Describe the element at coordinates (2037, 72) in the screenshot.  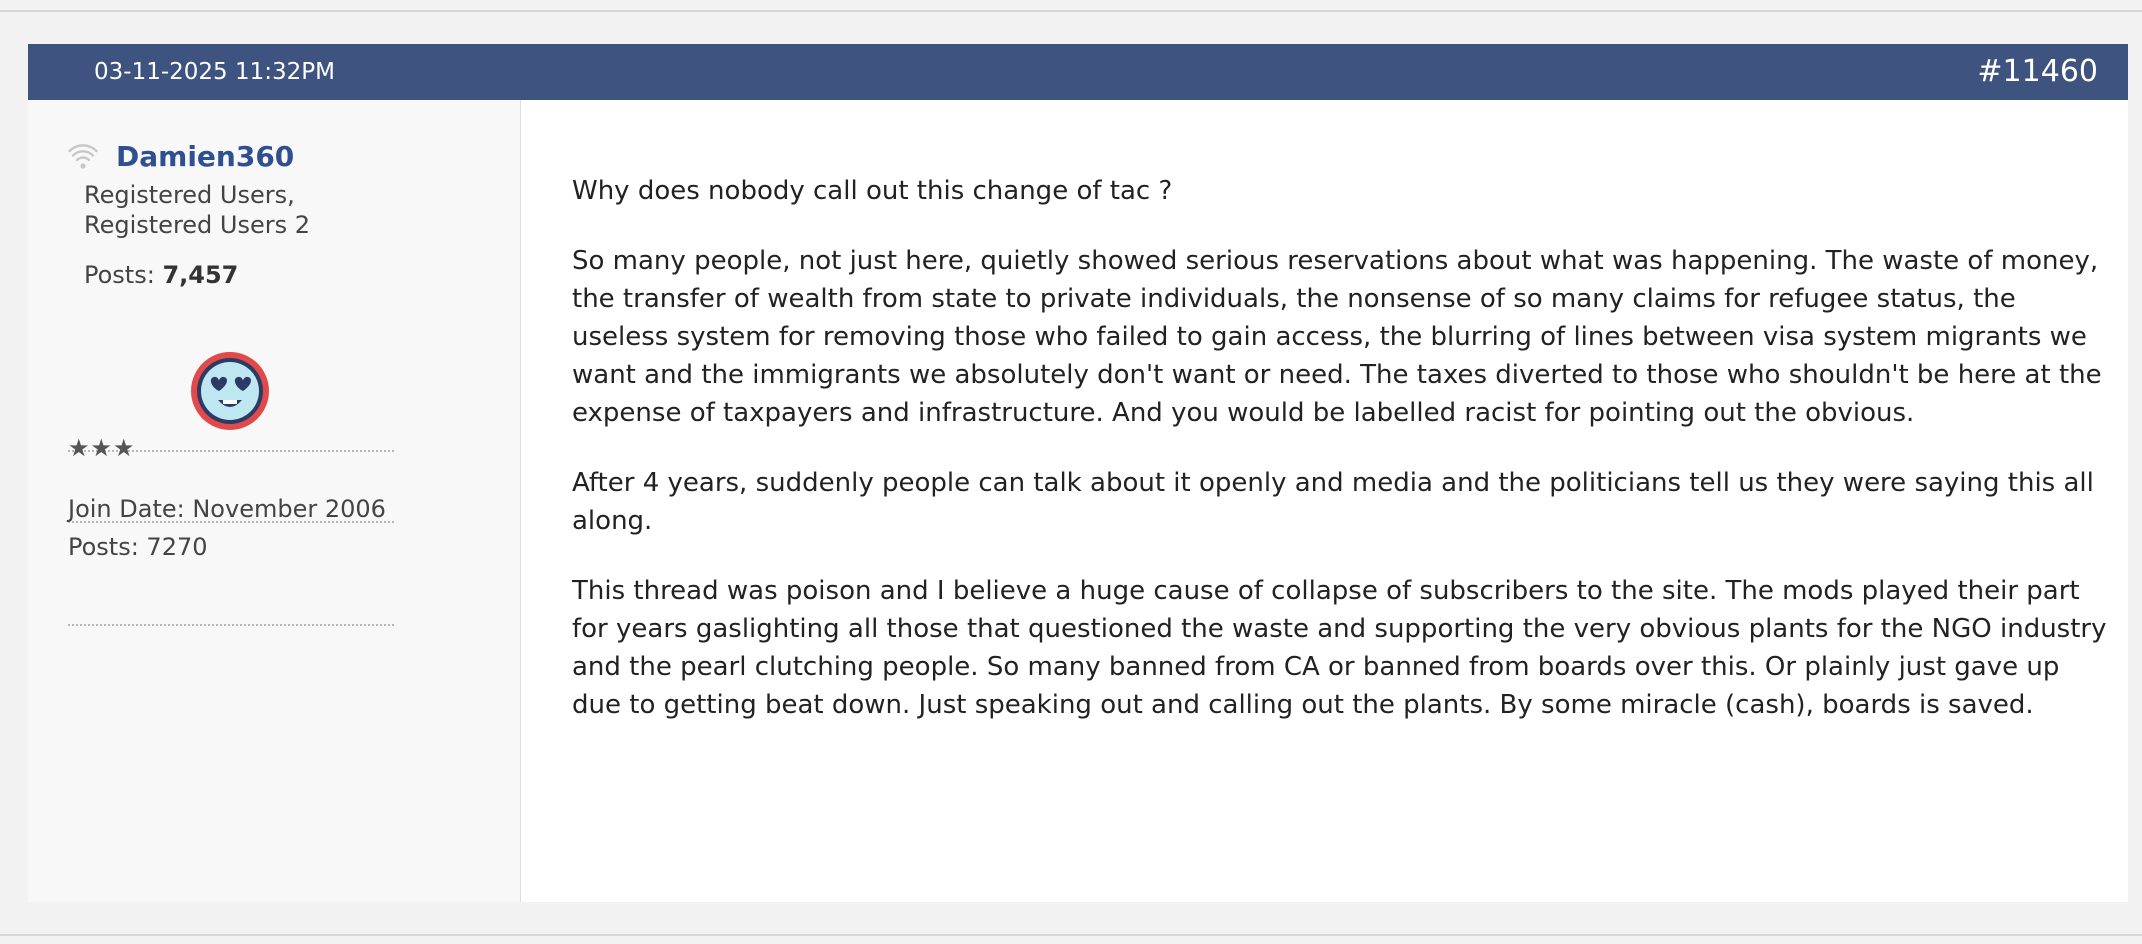
I see `post-permalink: #11460` at that location.